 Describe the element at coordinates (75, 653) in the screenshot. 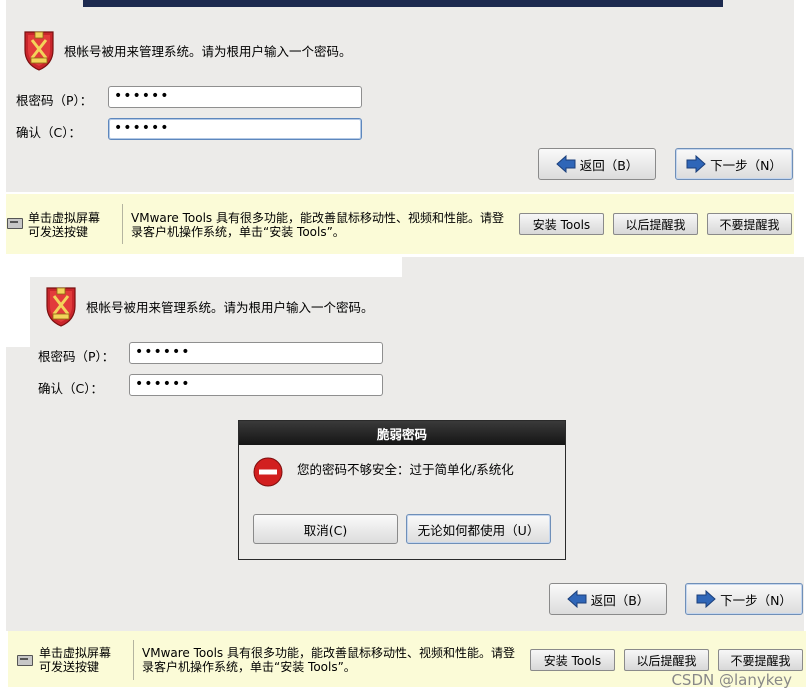

I see `vmware-hint-line-1-b: 单击虚拟屏幕` at that location.